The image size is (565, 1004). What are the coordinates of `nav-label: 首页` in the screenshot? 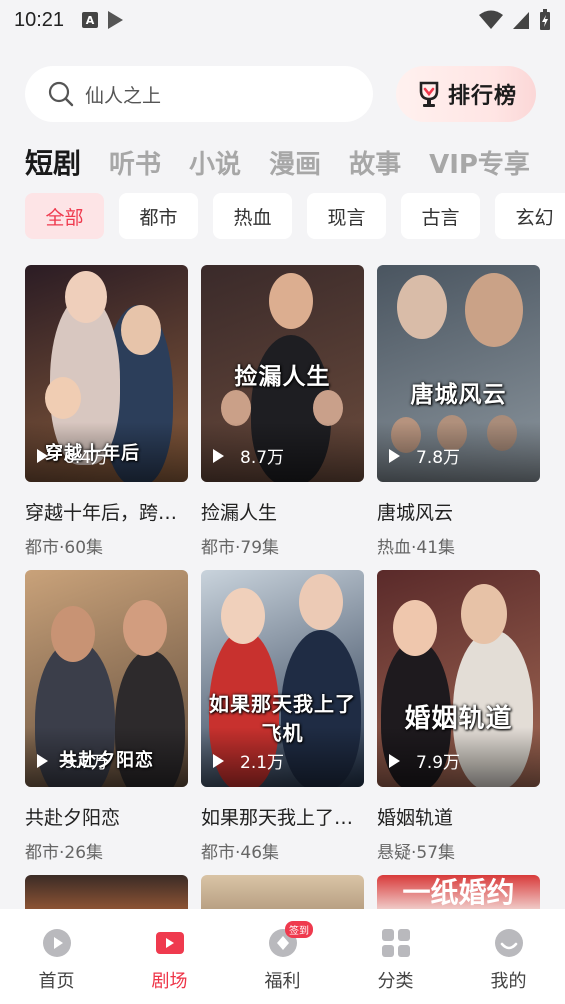 It's located at (56, 981).